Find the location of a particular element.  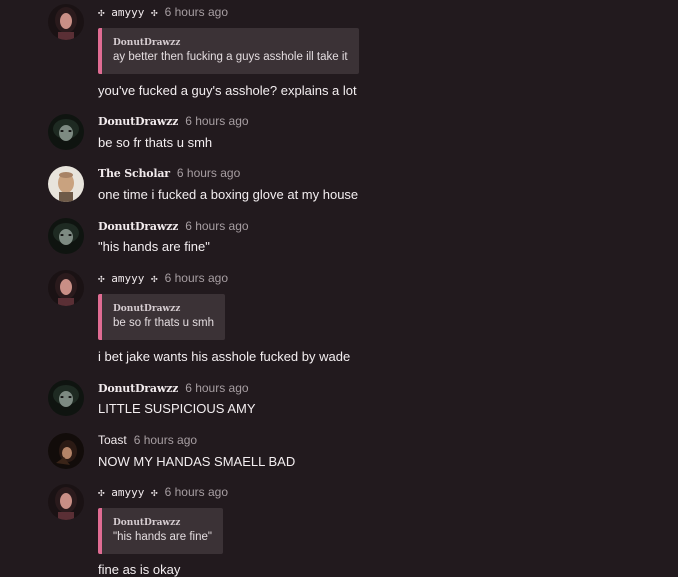

quote-text: be so fr thats u smh is located at coordinates (163, 323).